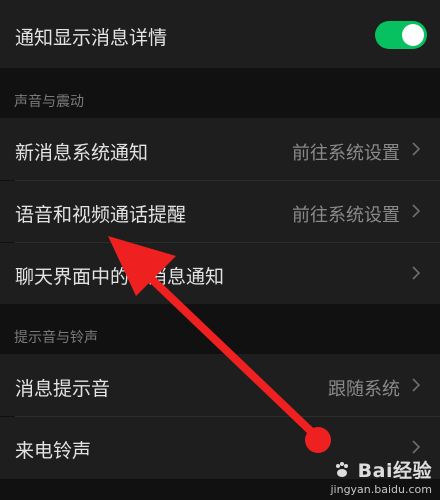 This screenshot has width=440, height=500. I want to click on new-message-notification-label: 新消息系统通知, so click(82, 153).